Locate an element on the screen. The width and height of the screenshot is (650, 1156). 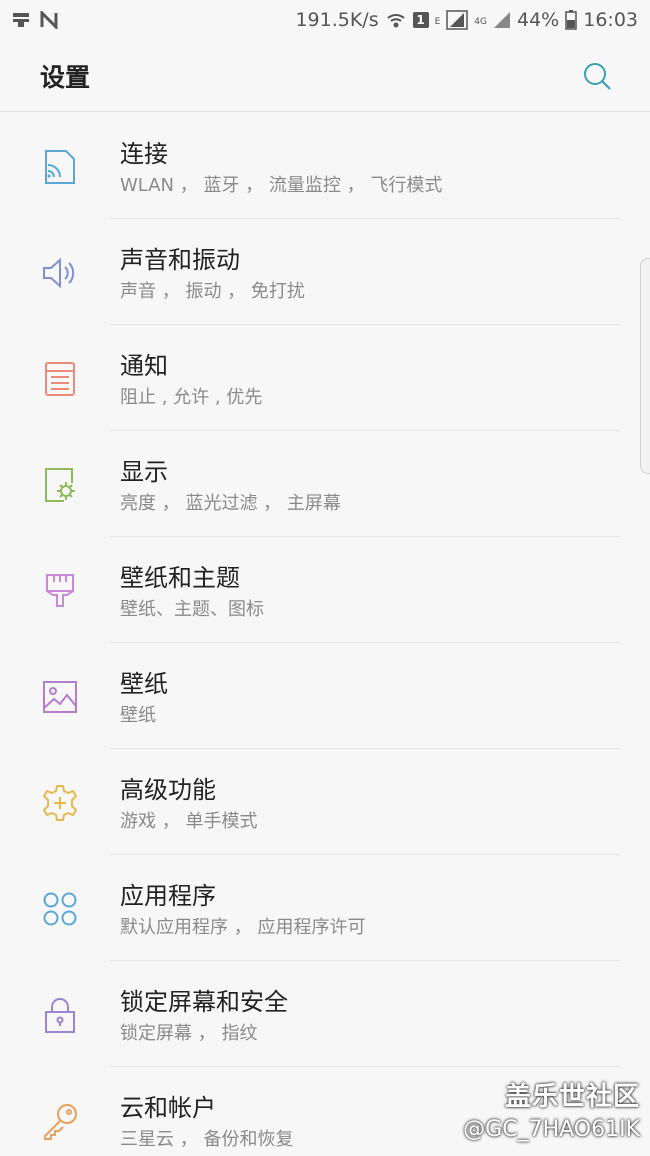
edge-panel-handle is located at coordinates (645, 366).